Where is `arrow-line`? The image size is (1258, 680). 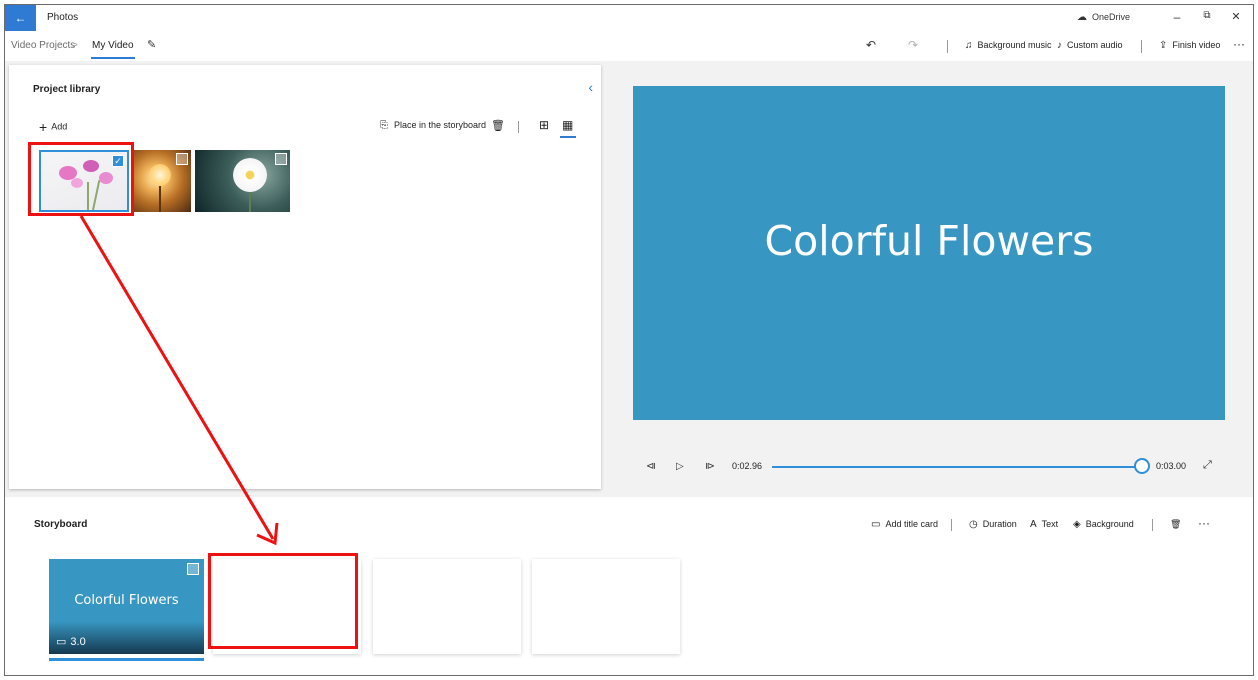 arrow-line is located at coordinates (177, 377).